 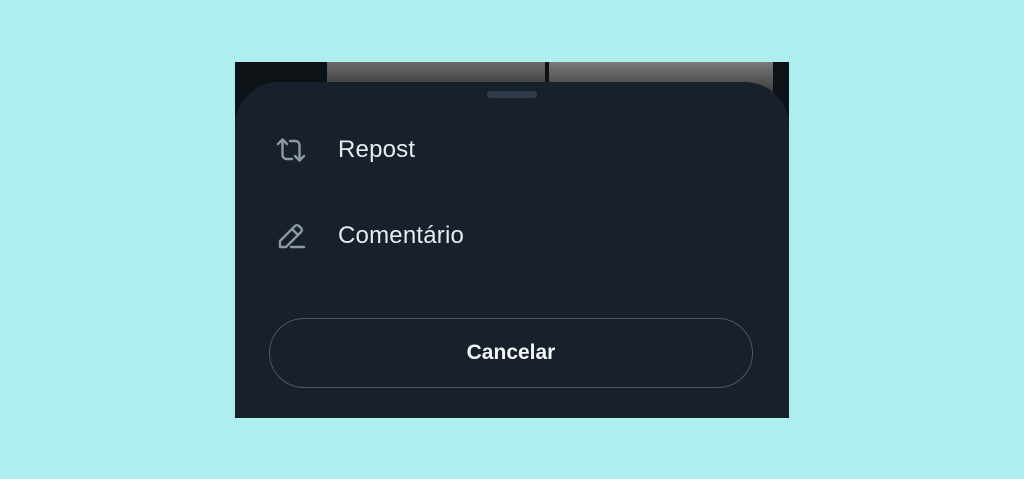 What do you see at coordinates (291, 236) in the screenshot?
I see `pencil-icon` at bounding box center [291, 236].